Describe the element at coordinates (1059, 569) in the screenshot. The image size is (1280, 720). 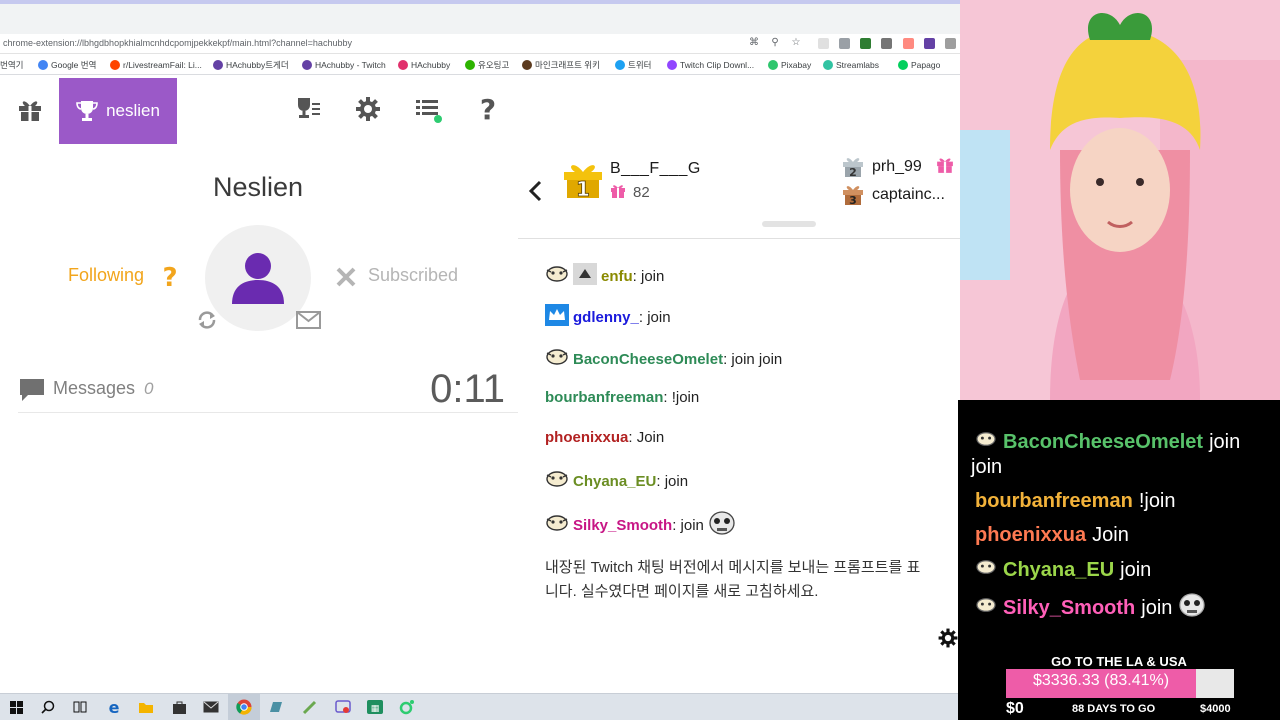
I see `overlay-username: Chyana_EU` at that location.